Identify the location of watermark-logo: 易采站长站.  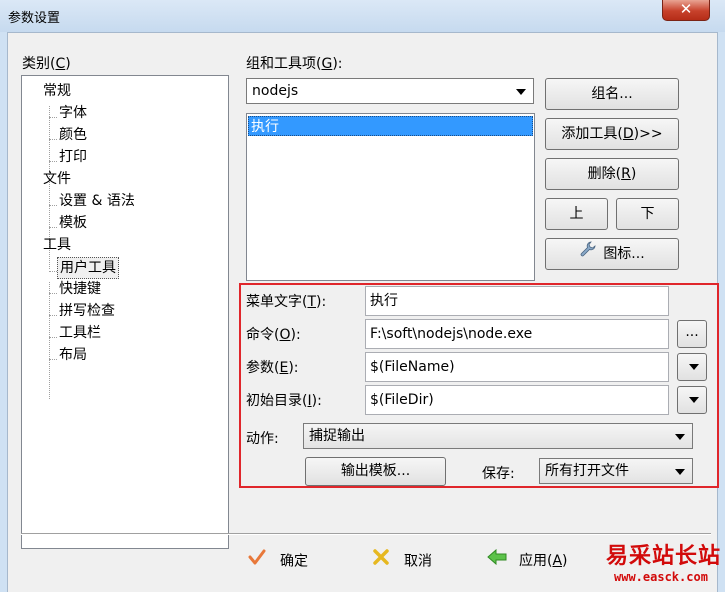
(664, 556).